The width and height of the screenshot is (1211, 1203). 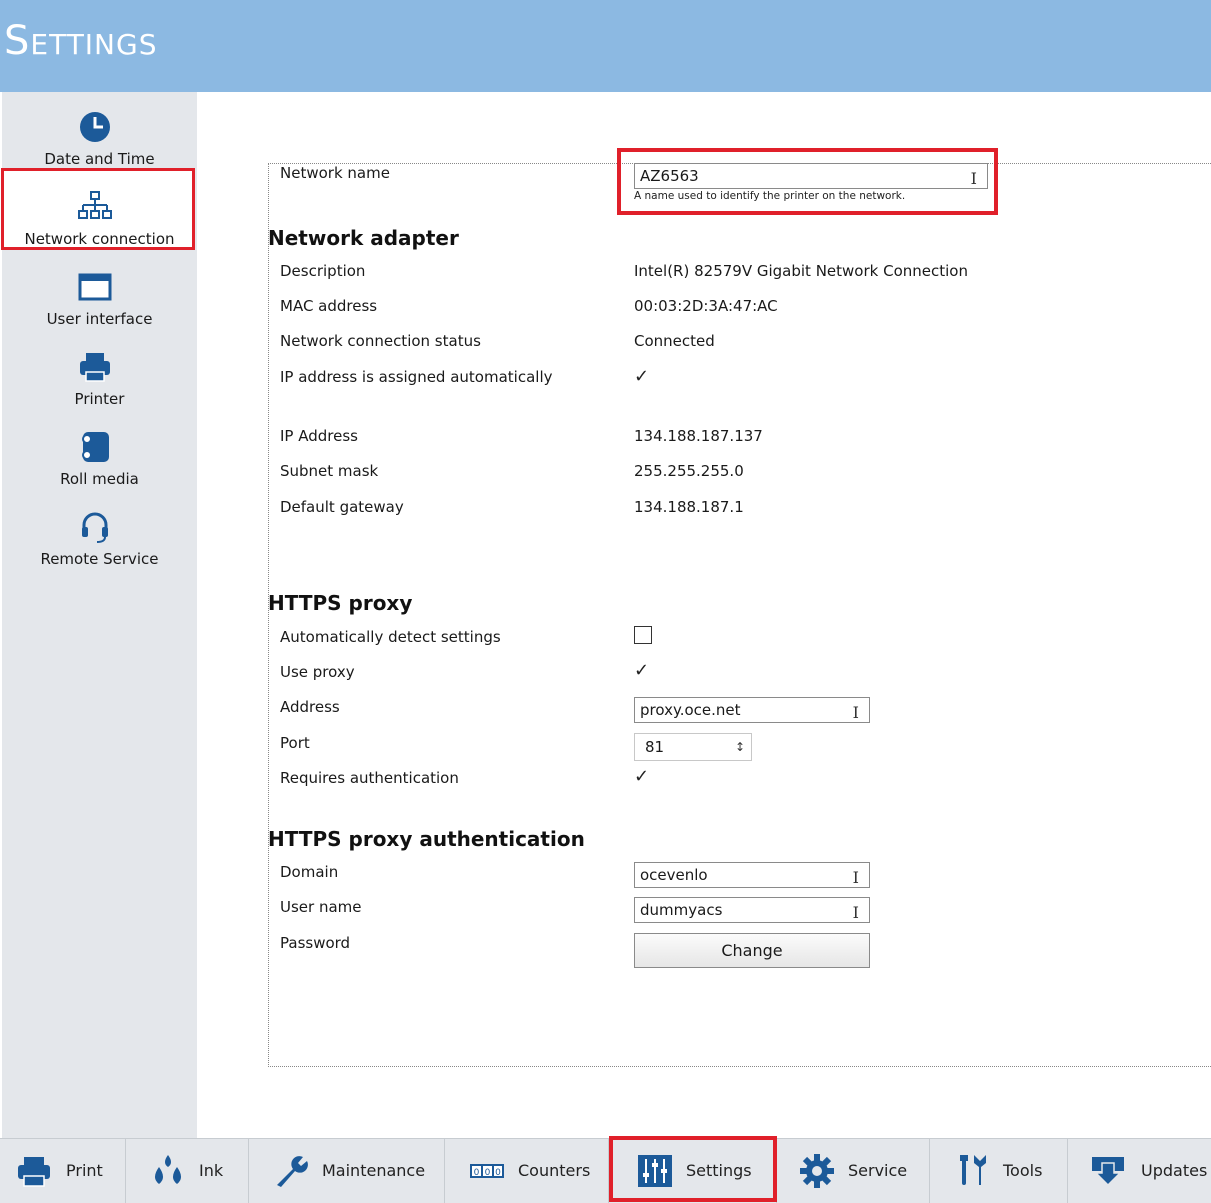 I want to click on counter-icon: 0 0 0, so click(x=487, y=1171).